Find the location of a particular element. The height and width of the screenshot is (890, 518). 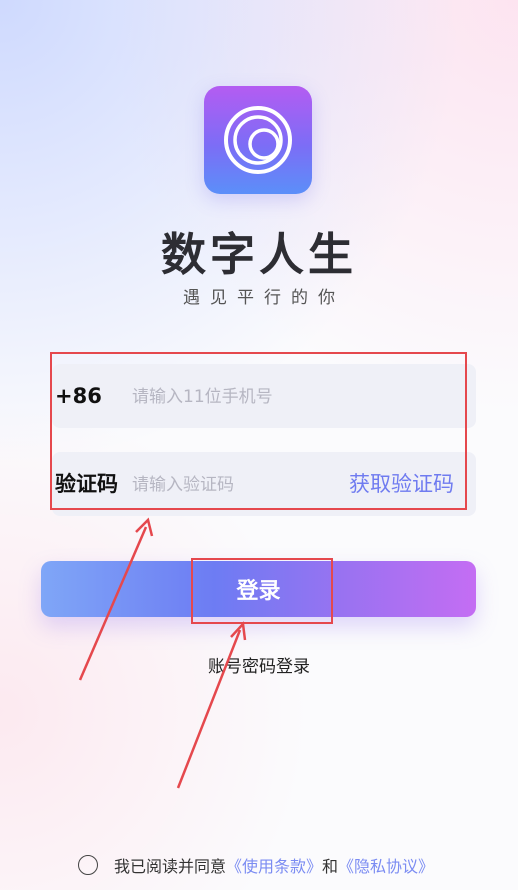

privacy-link: 《隐私协议》 is located at coordinates (386, 865).